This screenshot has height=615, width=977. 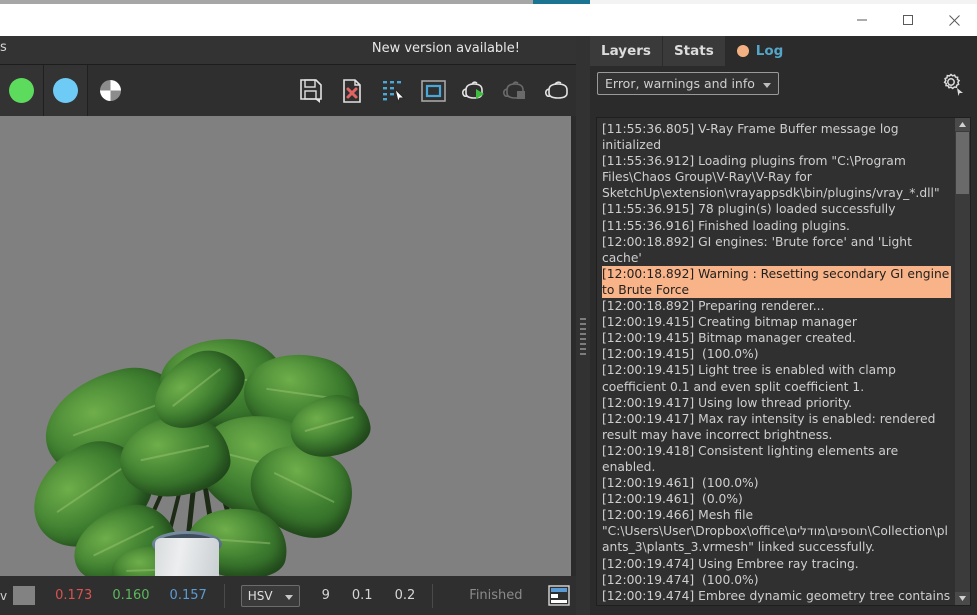 What do you see at coordinates (496, 595) in the screenshot?
I see `render-status-text: Finished` at bounding box center [496, 595].